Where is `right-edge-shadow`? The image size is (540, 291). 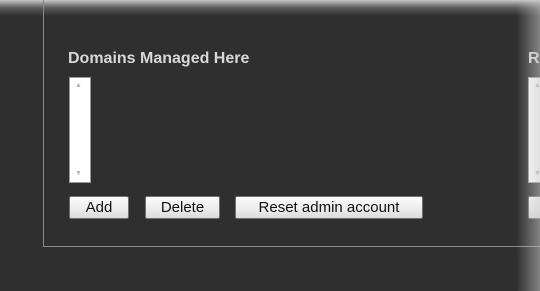 right-edge-shadow is located at coordinates (528, 145).